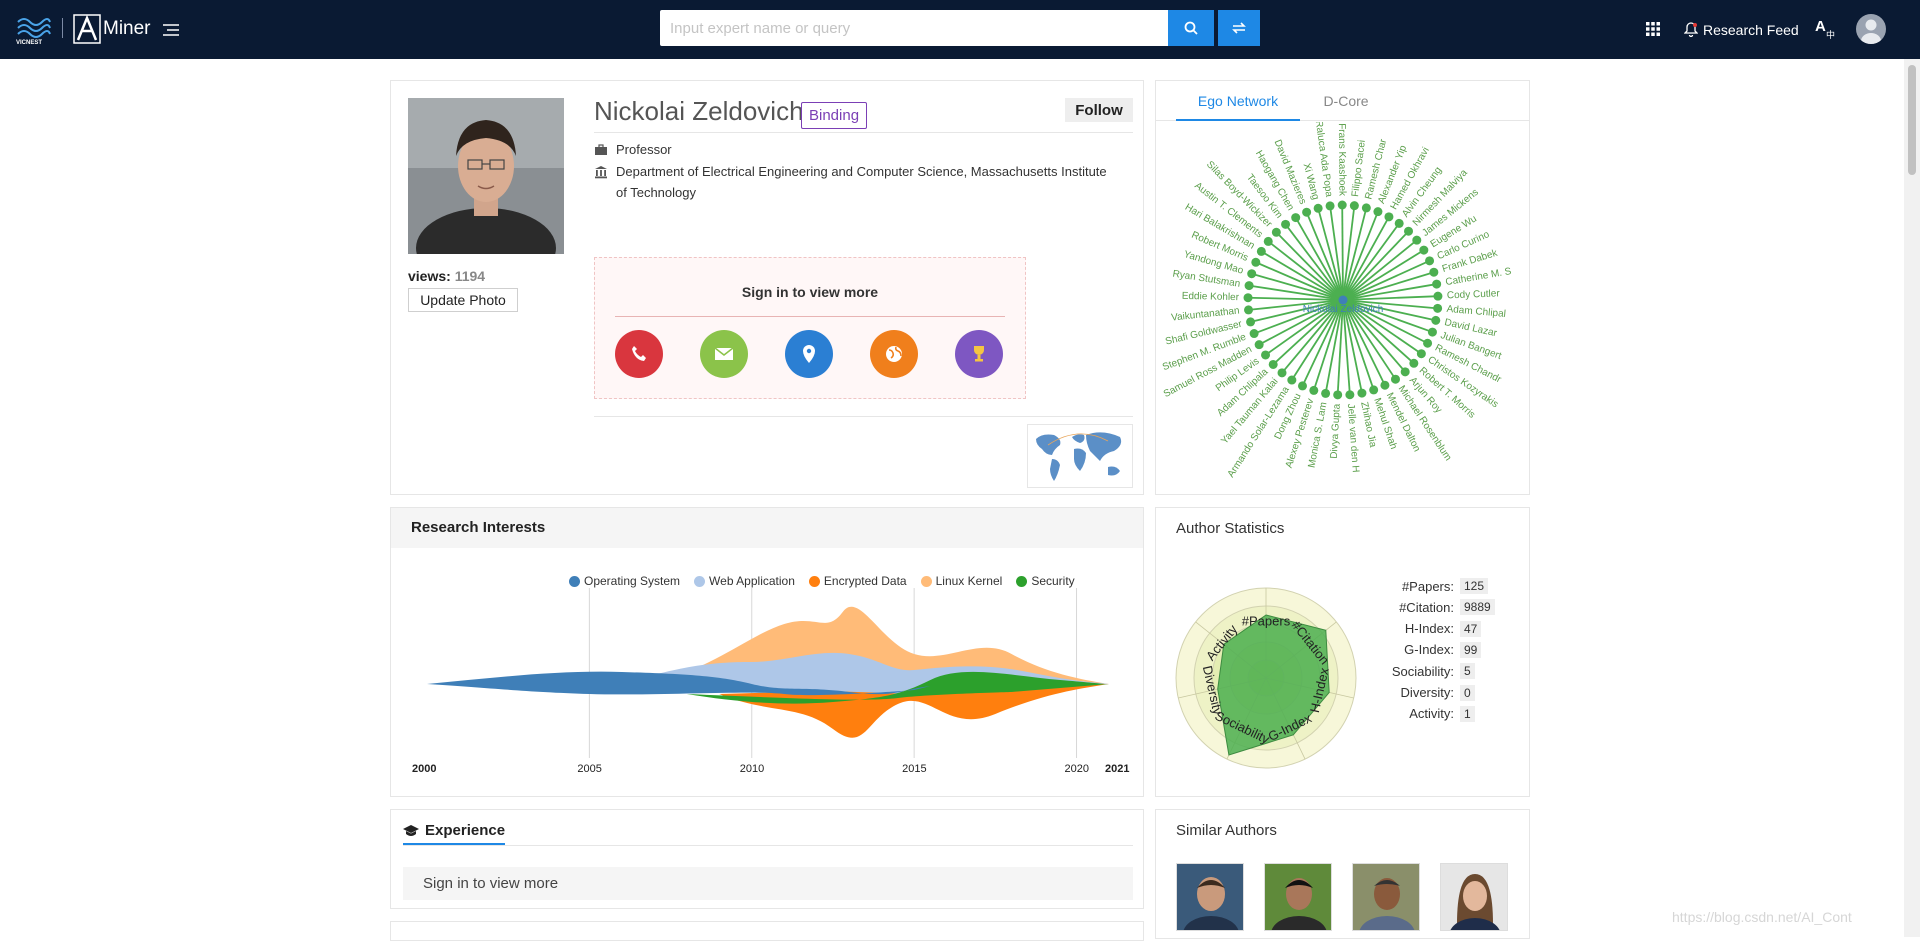 The height and width of the screenshot is (941, 1920). Describe the element at coordinates (914, 28) in the screenshot. I see `search-input` at that location.